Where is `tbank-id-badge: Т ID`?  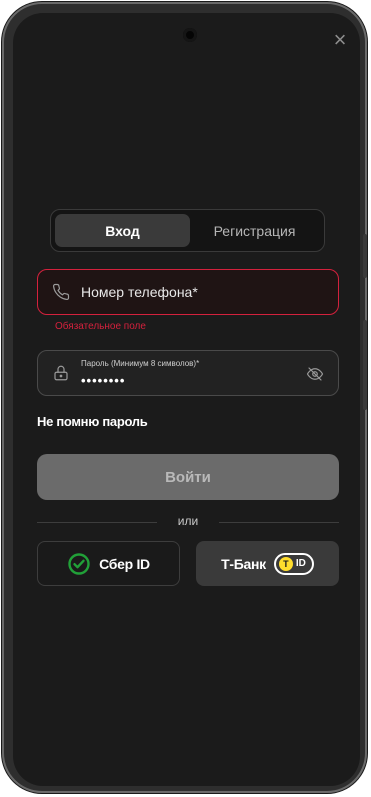
tbank-id-badge: Т ID is located at coordinates (293, 563).